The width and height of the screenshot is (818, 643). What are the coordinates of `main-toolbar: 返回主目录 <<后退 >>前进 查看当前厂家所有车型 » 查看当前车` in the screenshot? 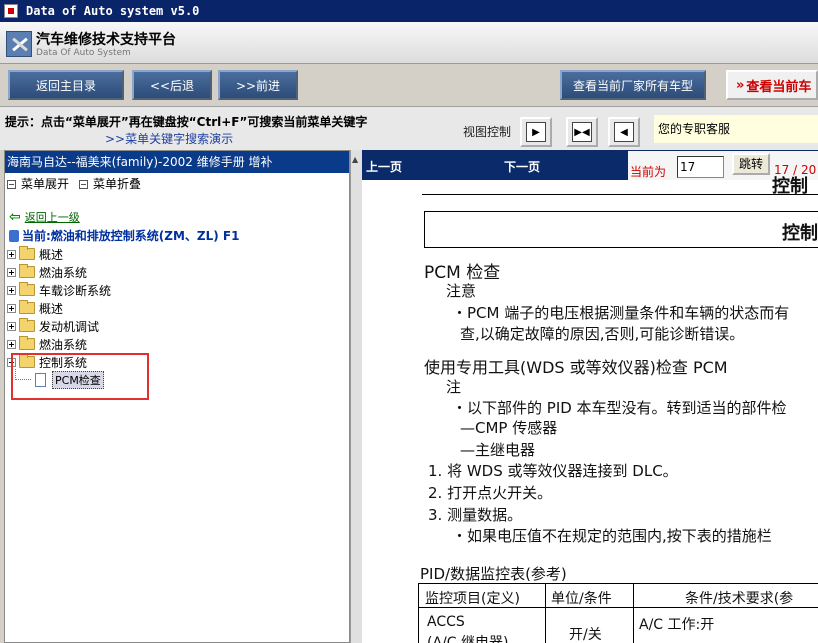 It's located at (409, 85).